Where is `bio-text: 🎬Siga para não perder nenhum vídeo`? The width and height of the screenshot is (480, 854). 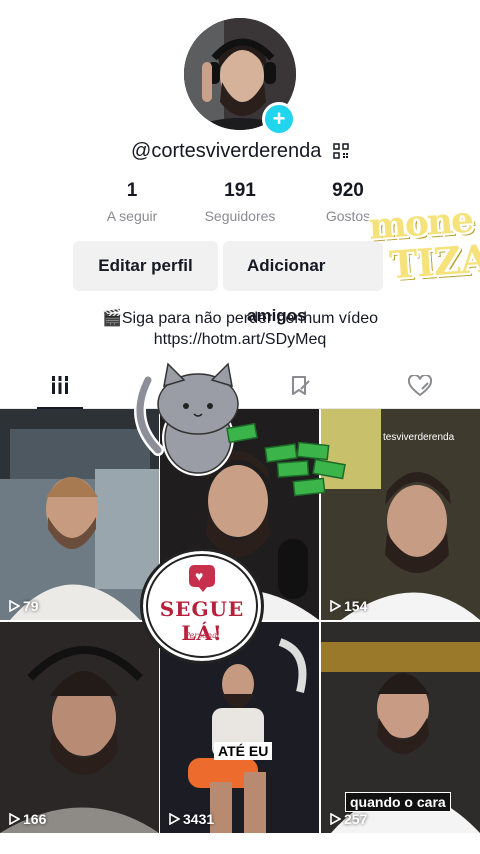 bio-text: 🎬Siga para não perder nenhum vídeo is located at coordinates (240, 318).